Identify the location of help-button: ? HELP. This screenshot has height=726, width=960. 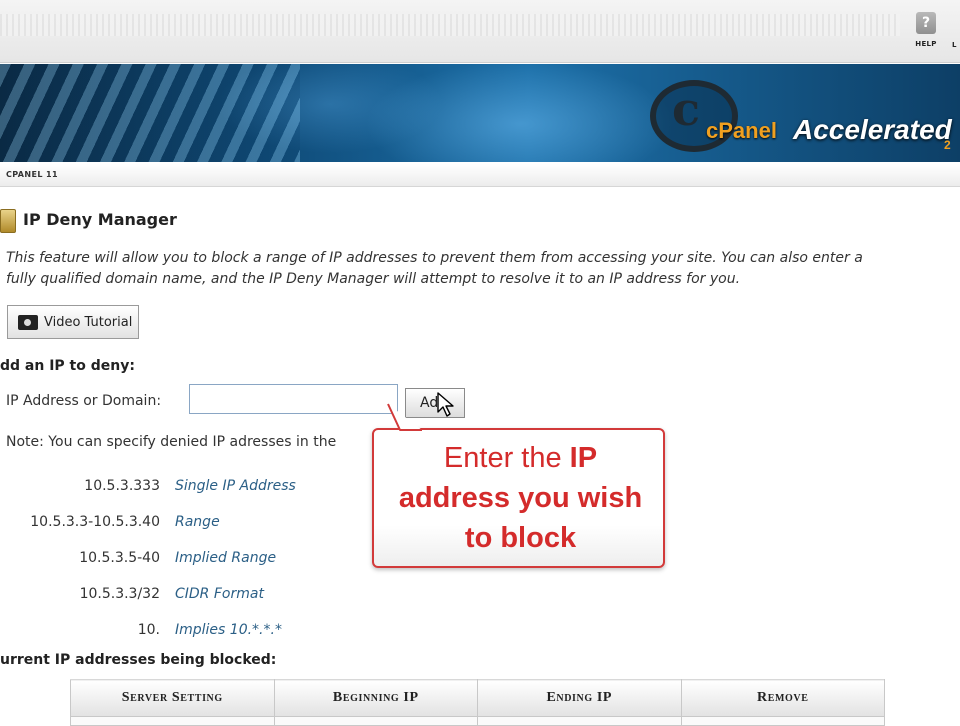
(926, 30).